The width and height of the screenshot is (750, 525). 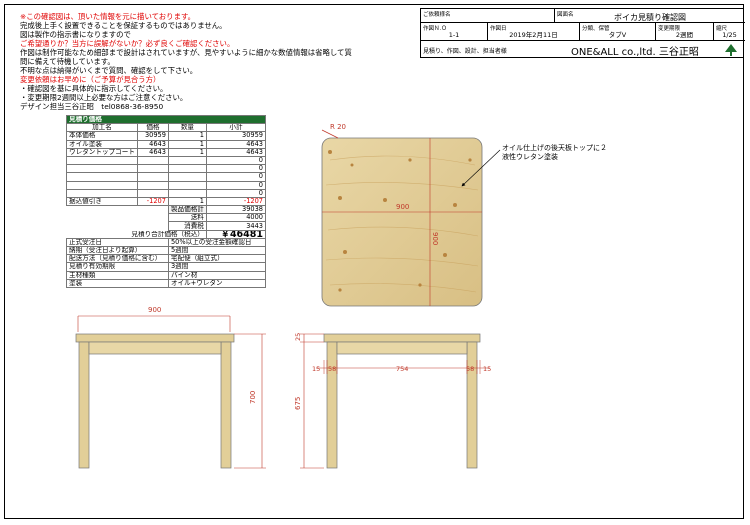 What do you see at coordinates (155, 338) in the screenshot?
I see `front-tabletop` at bounding box center [155, 338].